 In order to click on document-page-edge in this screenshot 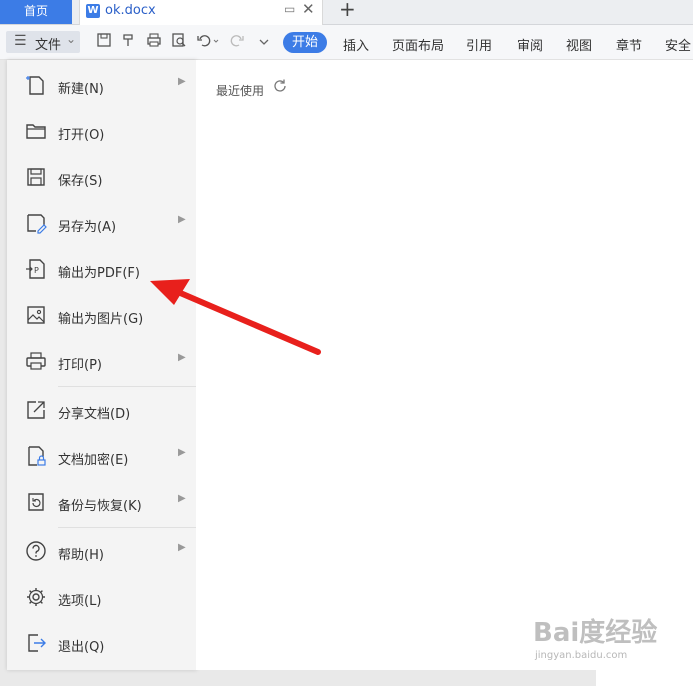, I will do `click(644, 678)`.